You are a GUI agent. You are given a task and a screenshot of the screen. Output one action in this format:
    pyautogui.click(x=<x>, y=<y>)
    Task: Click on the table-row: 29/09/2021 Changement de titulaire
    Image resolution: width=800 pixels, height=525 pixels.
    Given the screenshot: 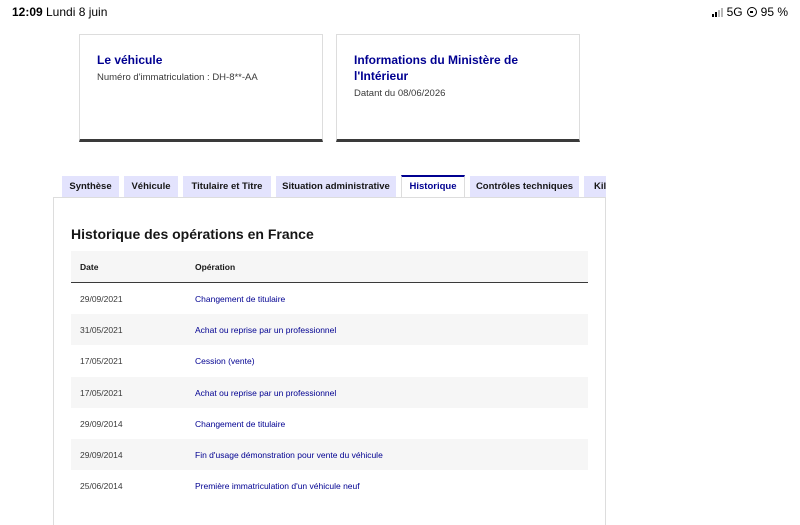 What is the action you would take?
    pyautogui.click(x=329, y=298)
    